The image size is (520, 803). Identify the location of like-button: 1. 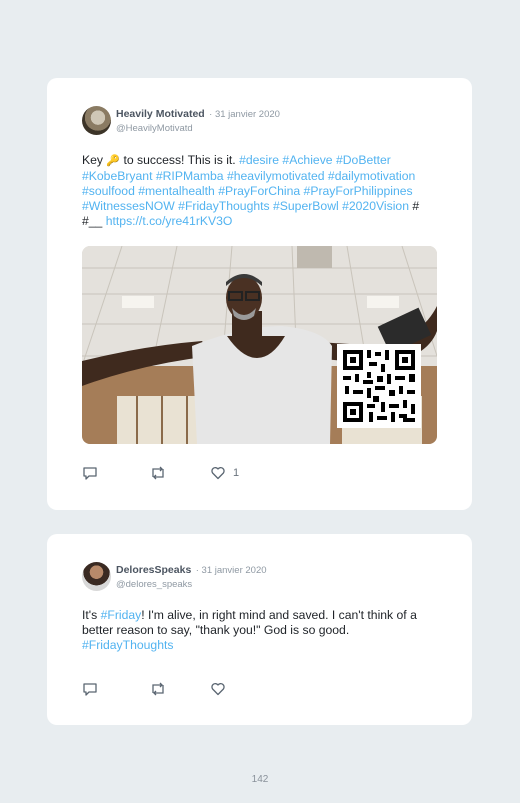
(224, 473).